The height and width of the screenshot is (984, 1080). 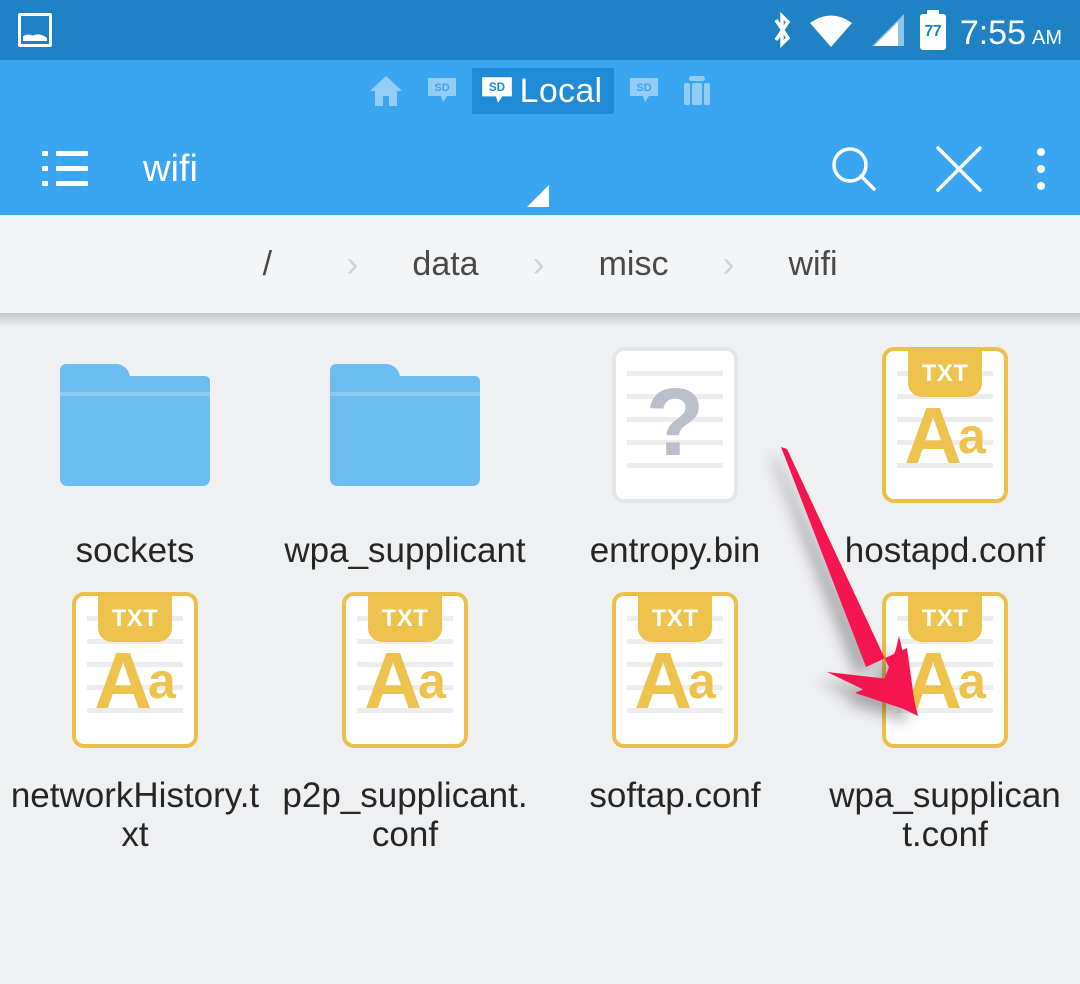 I want to click on file-item: sockets, so click(x=135, y=452).